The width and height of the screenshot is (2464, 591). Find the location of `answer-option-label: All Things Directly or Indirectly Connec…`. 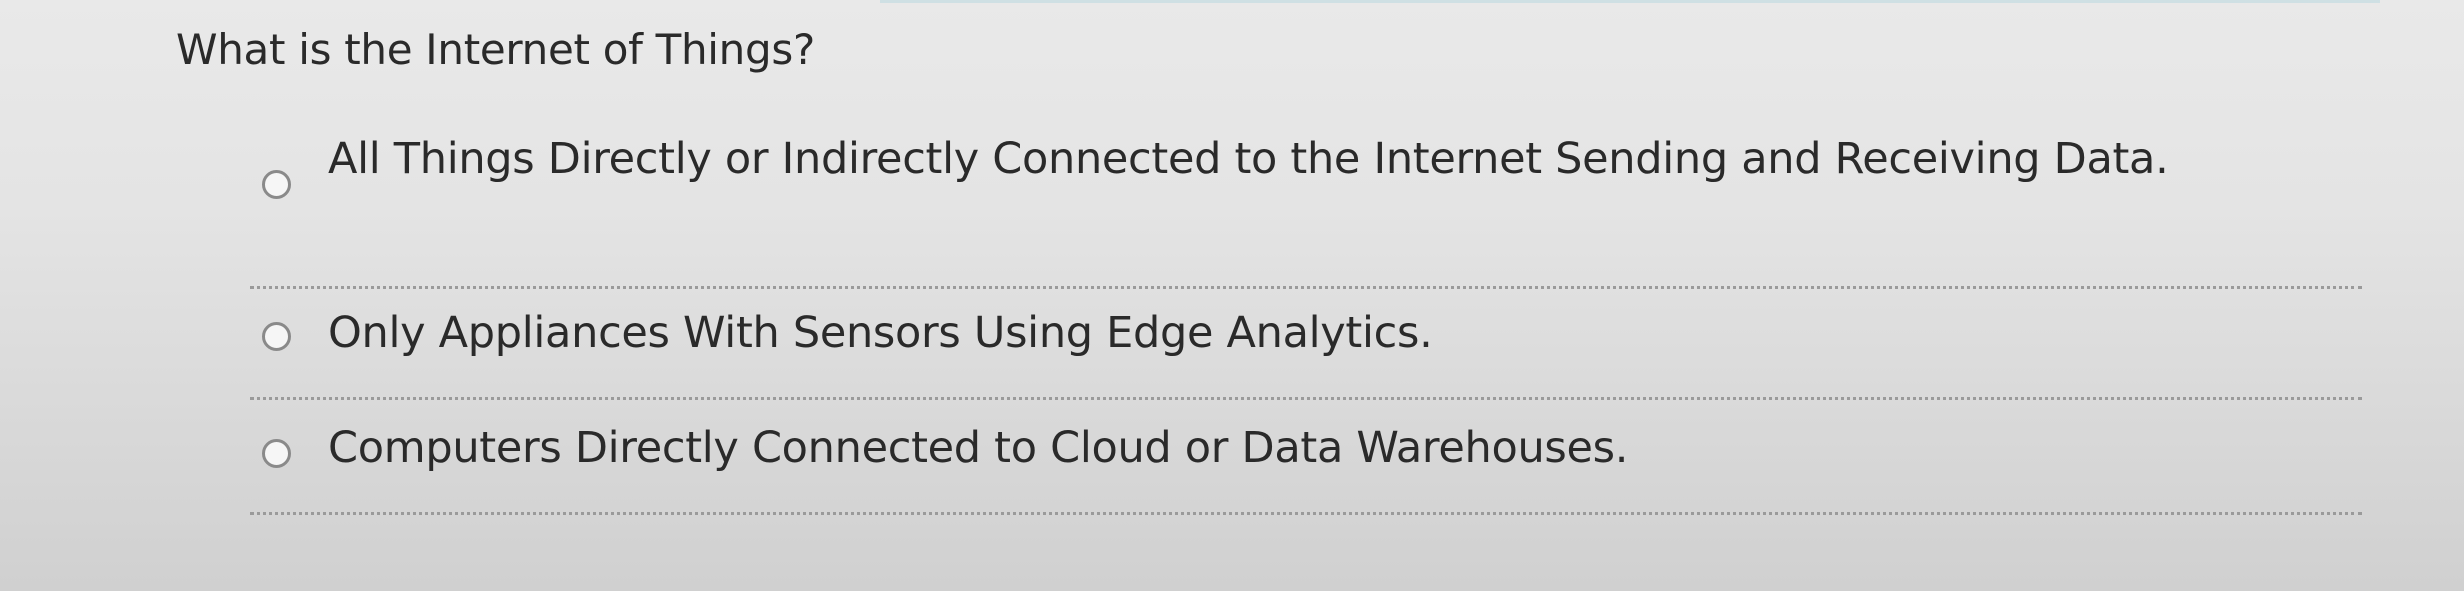

answer-option-label: All Things Directly or Indirectly Connec… is located at coordinates (1308, 159).